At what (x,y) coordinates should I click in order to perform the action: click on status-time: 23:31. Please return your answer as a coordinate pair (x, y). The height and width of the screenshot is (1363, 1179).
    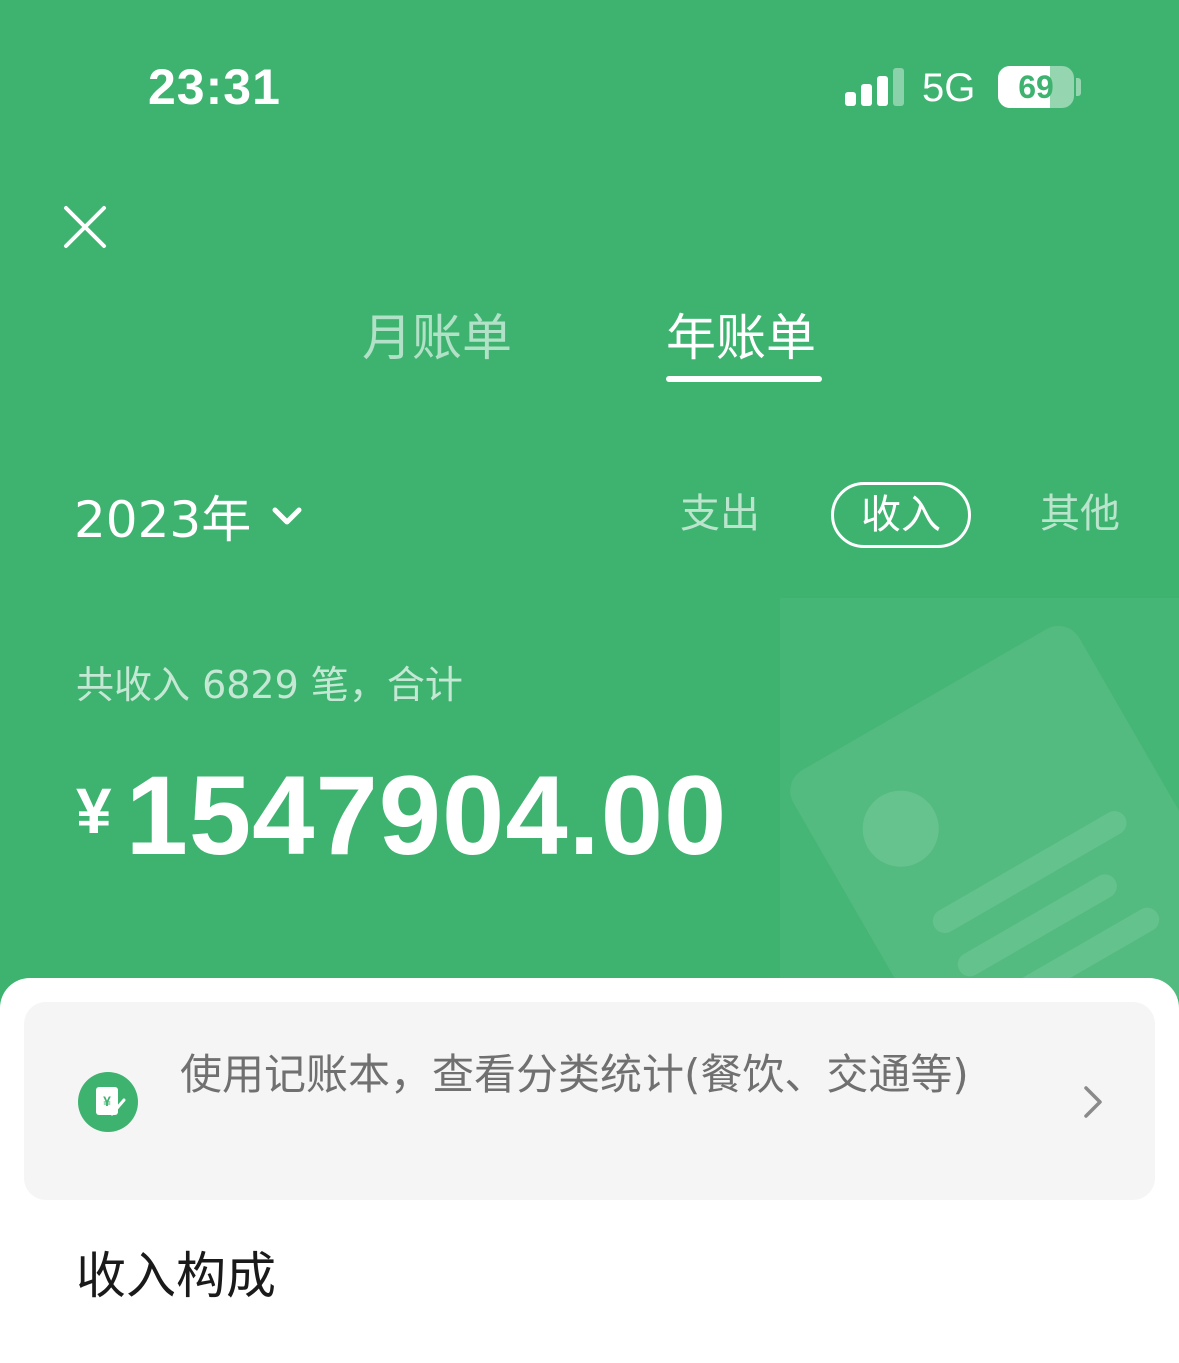
    Looking at the image, I should click on (214, 87).